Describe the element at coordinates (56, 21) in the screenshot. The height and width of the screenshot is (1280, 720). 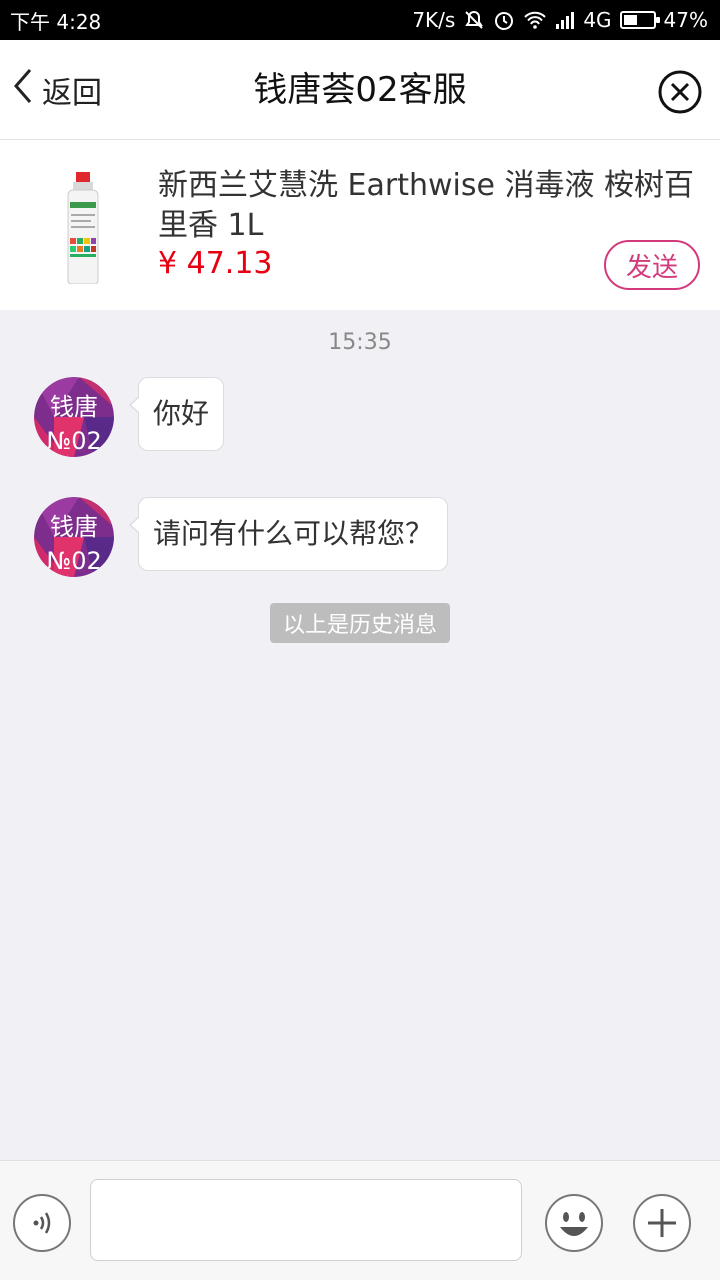
I see `status-time: 下午 4:28` at that location.